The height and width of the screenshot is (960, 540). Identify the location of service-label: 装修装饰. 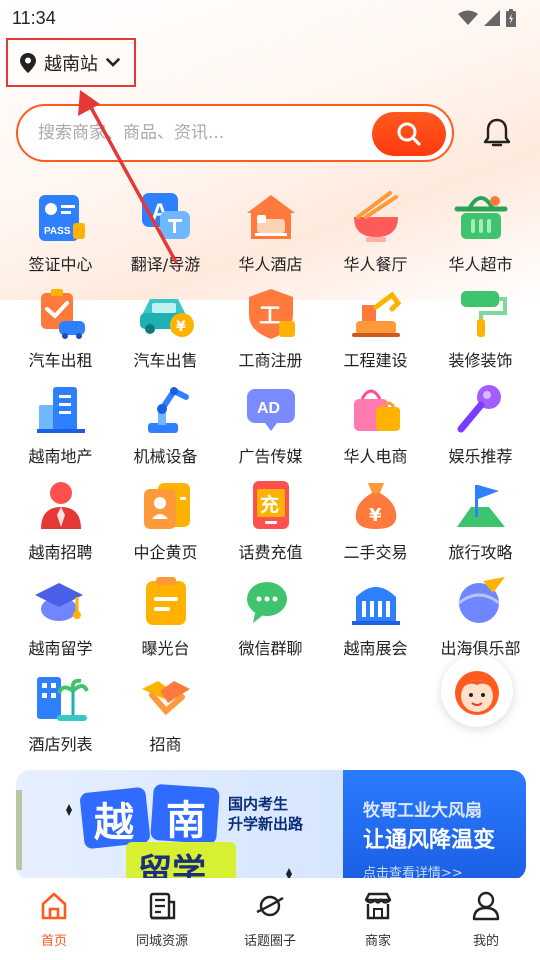
(480, 360).